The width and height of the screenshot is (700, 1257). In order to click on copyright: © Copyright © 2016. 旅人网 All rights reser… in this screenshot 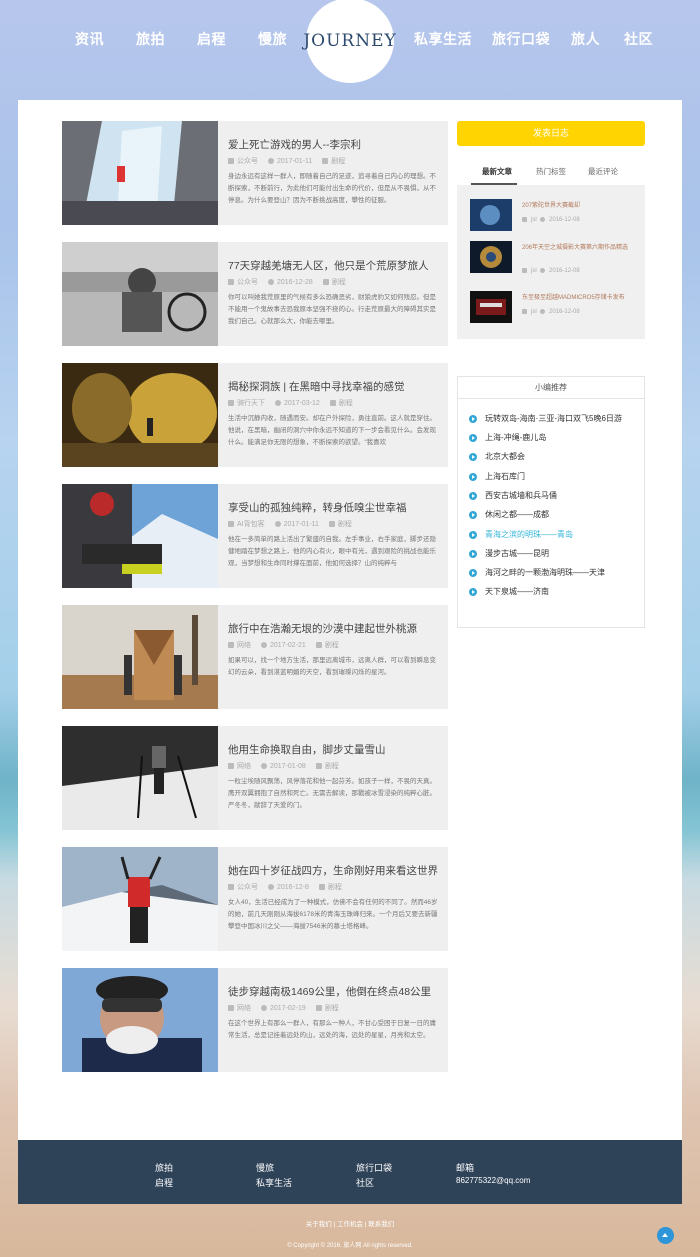, I will do `click(350, 1246)`.